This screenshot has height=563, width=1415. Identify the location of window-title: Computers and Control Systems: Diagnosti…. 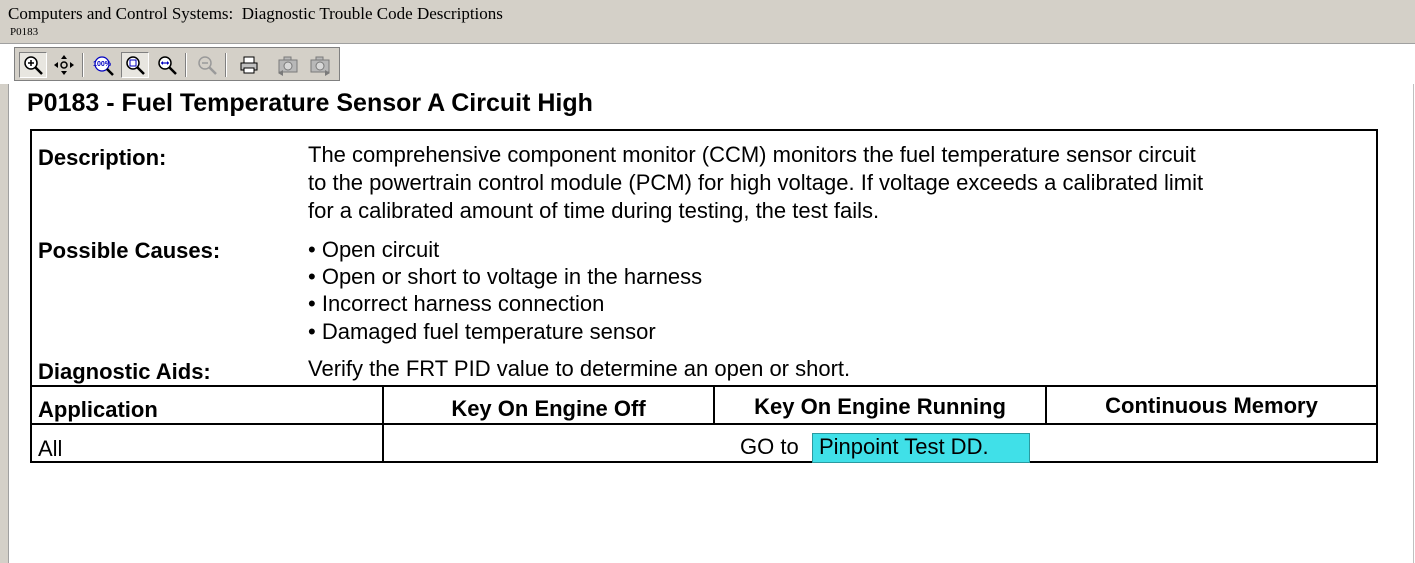
(255, 13).